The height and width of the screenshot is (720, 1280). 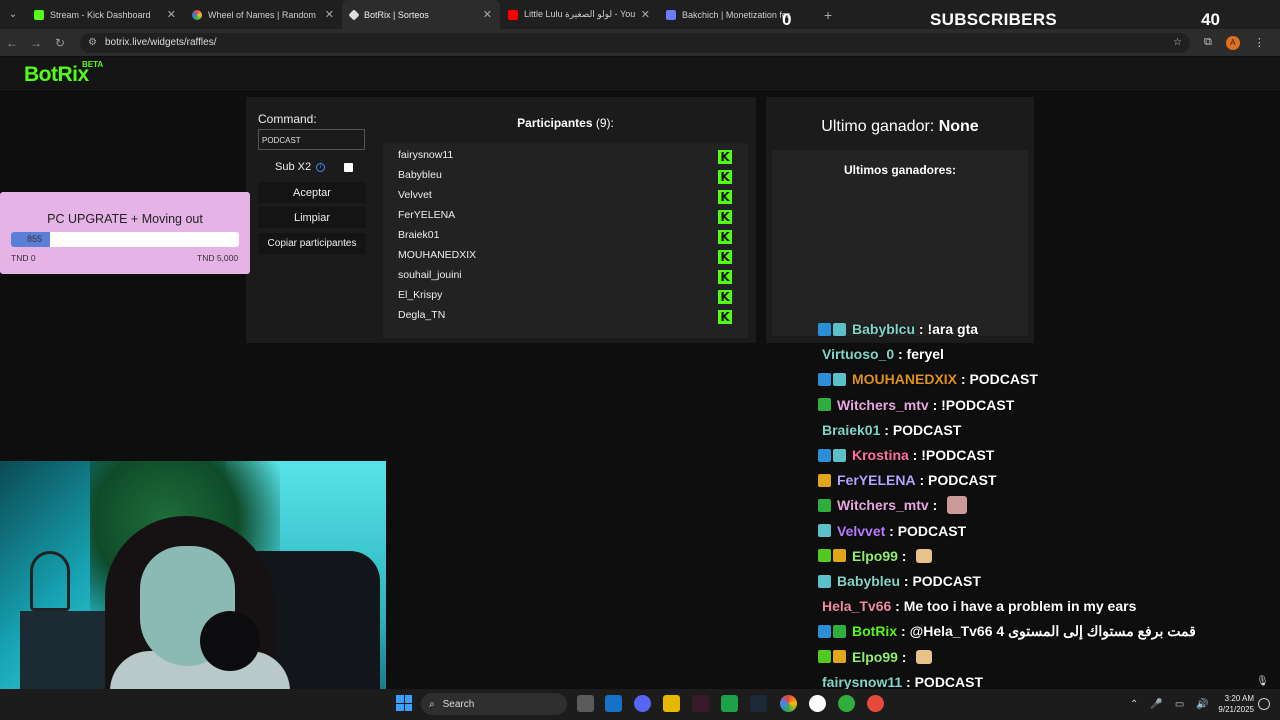 I want to click on chat-message: Witchers_mtv : !PODCAST, so click(x=916, y=405).